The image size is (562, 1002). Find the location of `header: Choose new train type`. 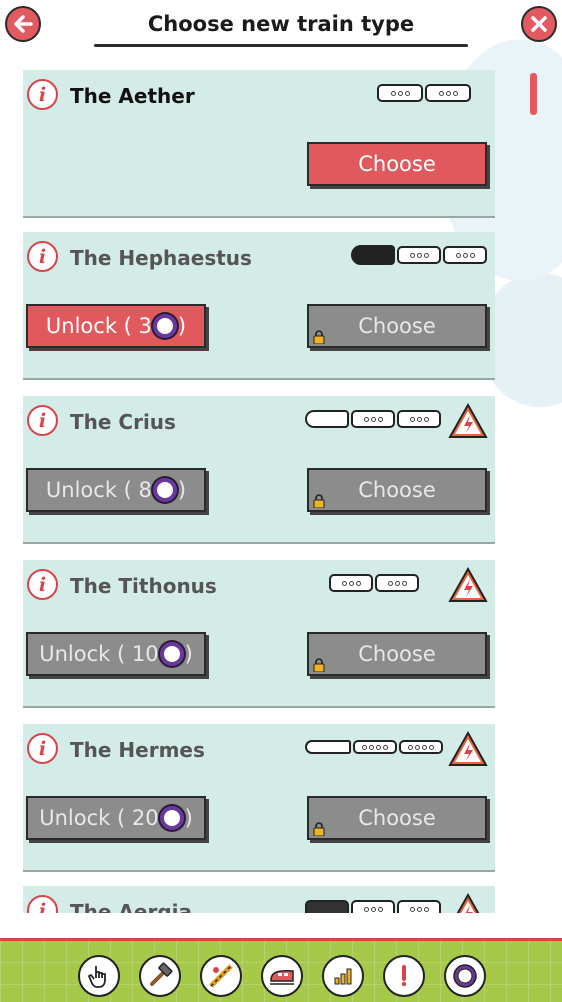

header: Choose new train type is located at coordinates (281, 30).